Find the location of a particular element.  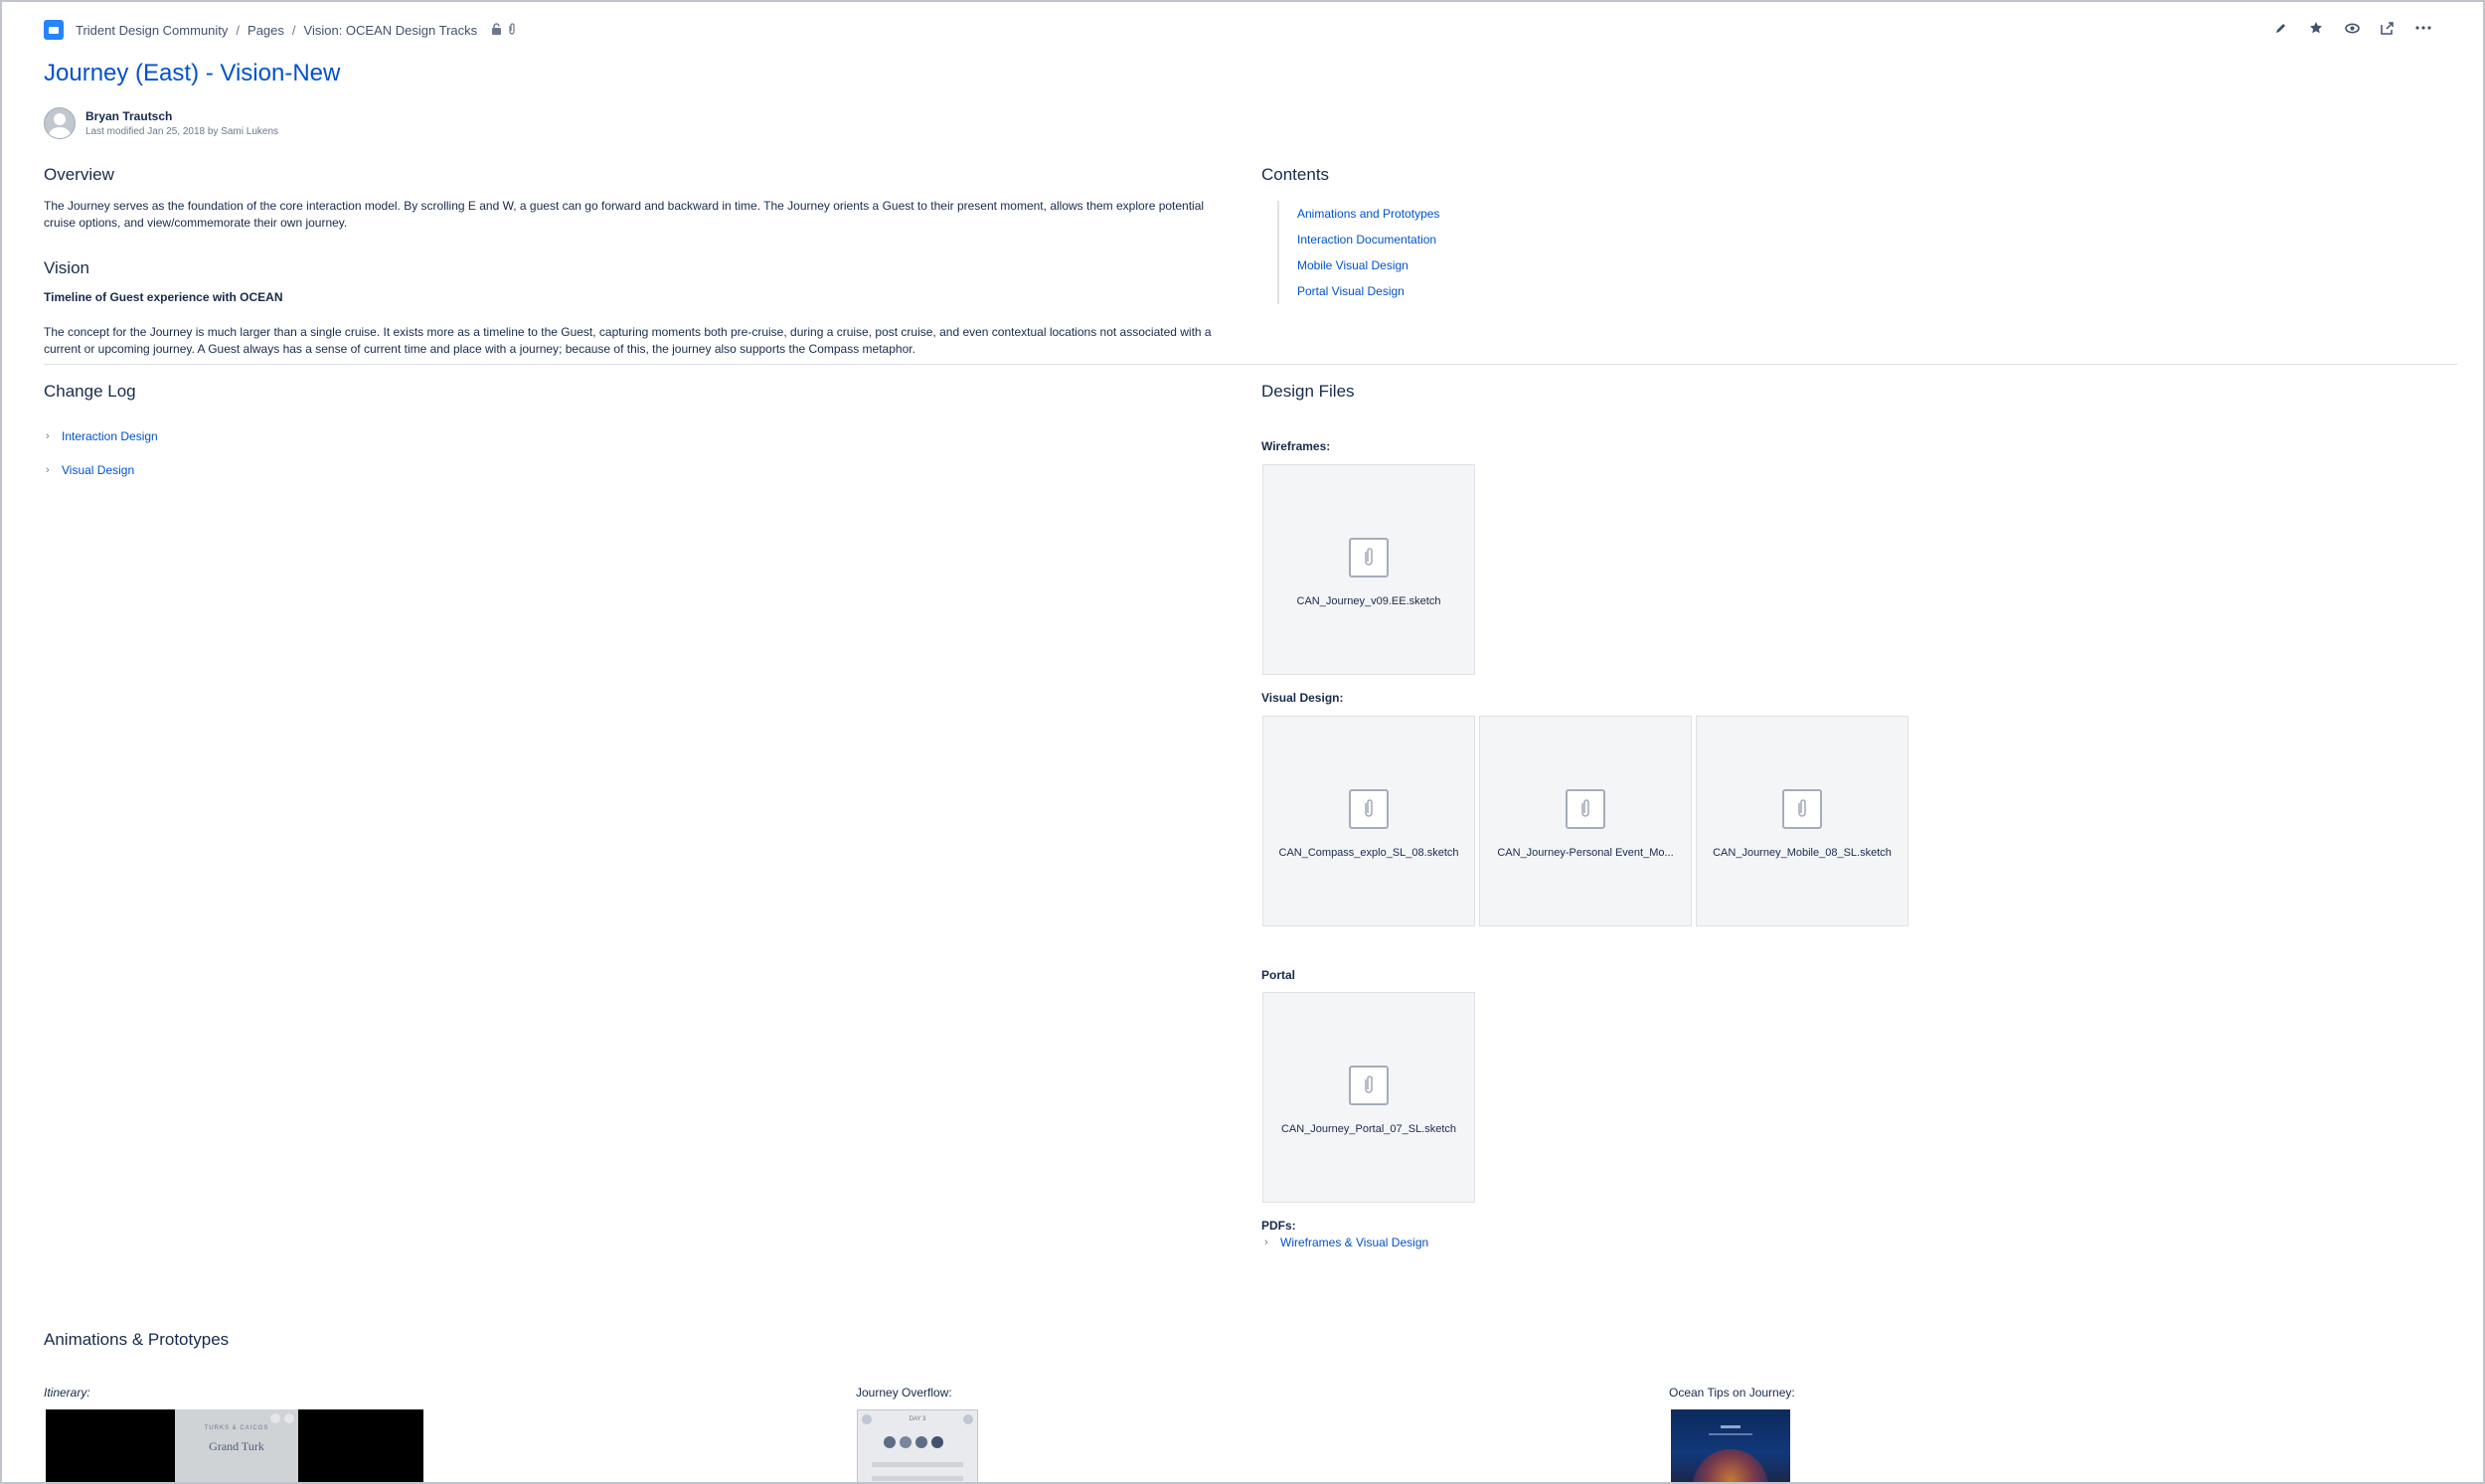

expand-interaction-design: › Interaction Design is located at coordinates (102, 436).